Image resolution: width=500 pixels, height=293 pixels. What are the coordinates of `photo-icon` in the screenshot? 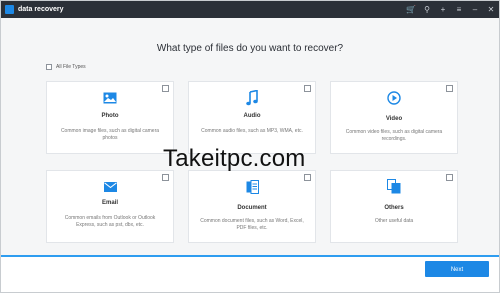 It's located at (110, 100).